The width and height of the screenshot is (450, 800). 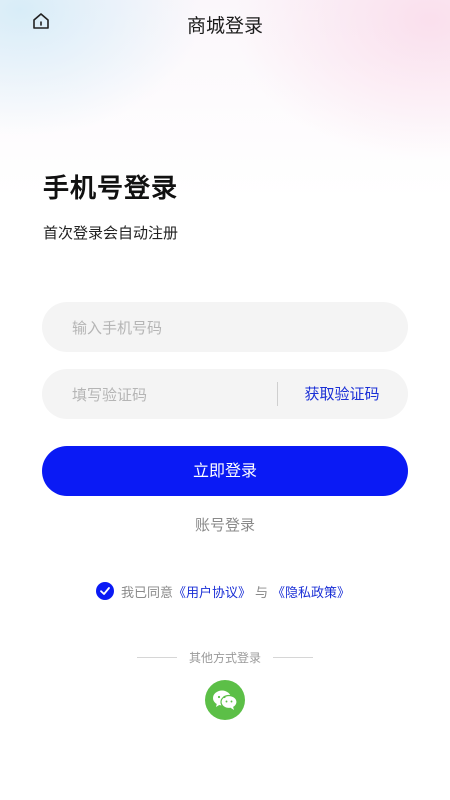 I want to click on header-title: 商城登录, so click(x=224, y=26).